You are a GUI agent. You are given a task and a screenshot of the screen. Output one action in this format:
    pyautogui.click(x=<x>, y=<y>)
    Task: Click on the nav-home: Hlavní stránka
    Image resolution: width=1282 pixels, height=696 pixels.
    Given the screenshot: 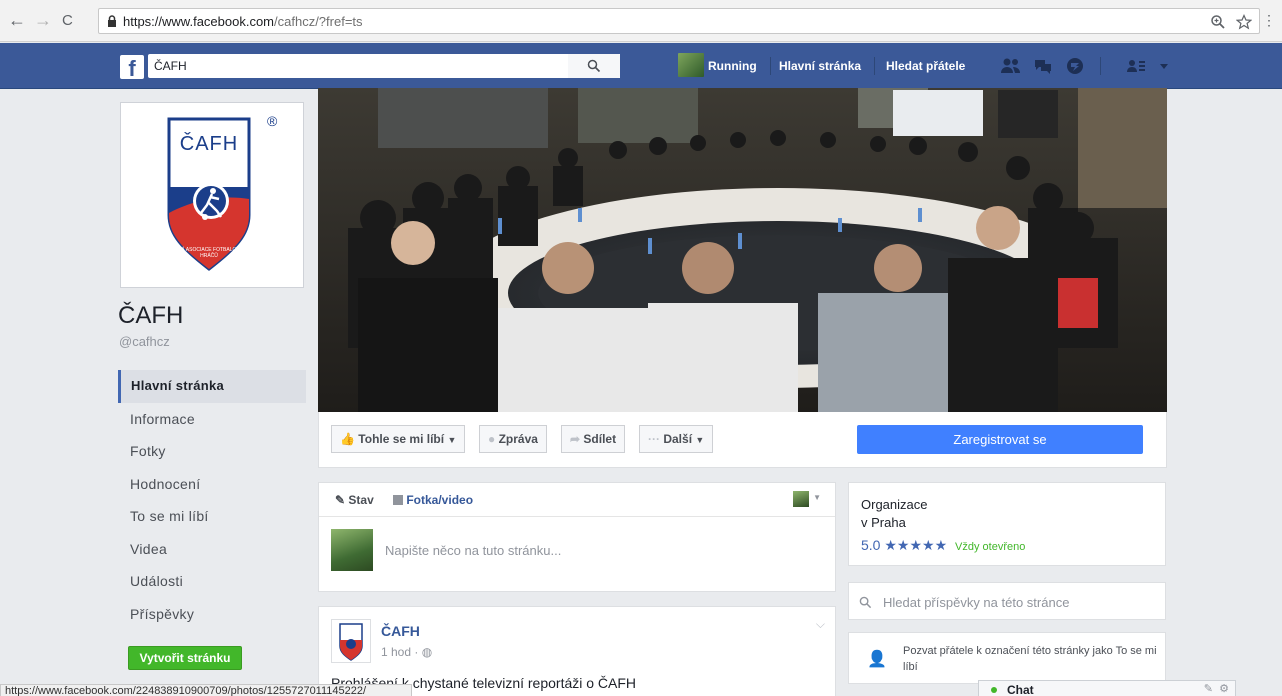 What is the action you would take?
    pyautogui.click(x=820, y=66)
    